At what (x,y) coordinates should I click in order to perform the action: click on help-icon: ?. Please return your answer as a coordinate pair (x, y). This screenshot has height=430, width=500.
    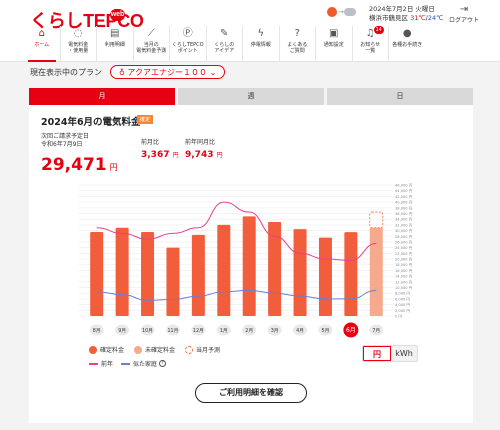
    Looking at the image, I should click on (163, 363).